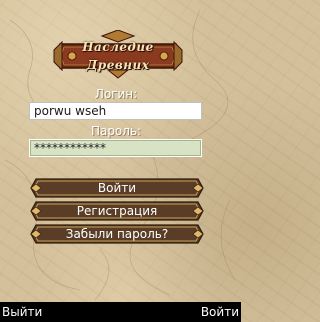 Image resolution: width=320 pixels, height=322 pixels. Describe the element at coordinates (120, 312) in the screenshot. I see `softkey-bar: Выйти Войти` at that location.